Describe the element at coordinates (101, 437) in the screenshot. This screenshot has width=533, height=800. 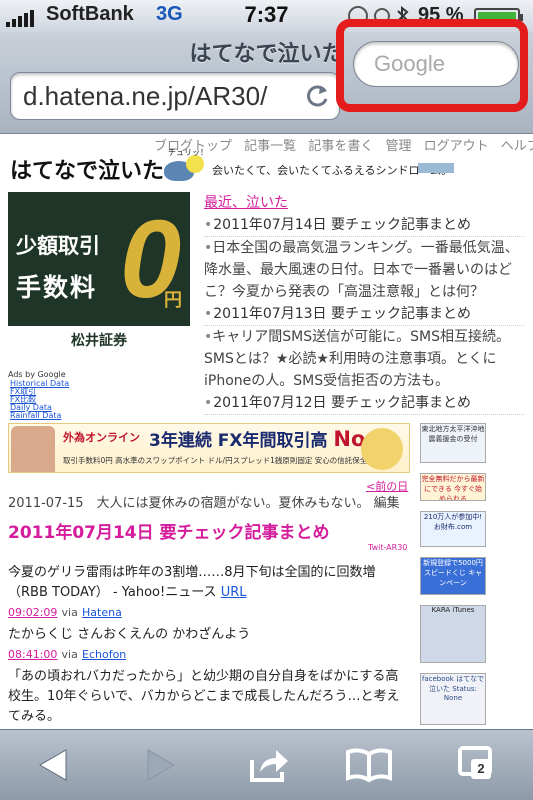
I see `ad2-logo: 外為オンライン` at that location.